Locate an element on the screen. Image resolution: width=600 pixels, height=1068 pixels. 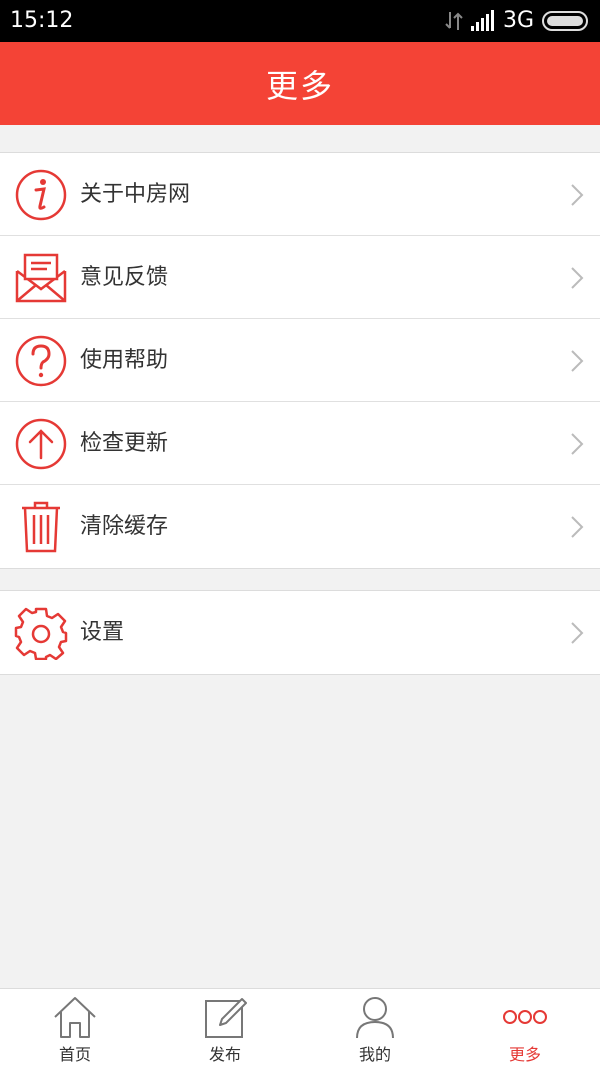
mail-icon is located at coordinates (41, 278).